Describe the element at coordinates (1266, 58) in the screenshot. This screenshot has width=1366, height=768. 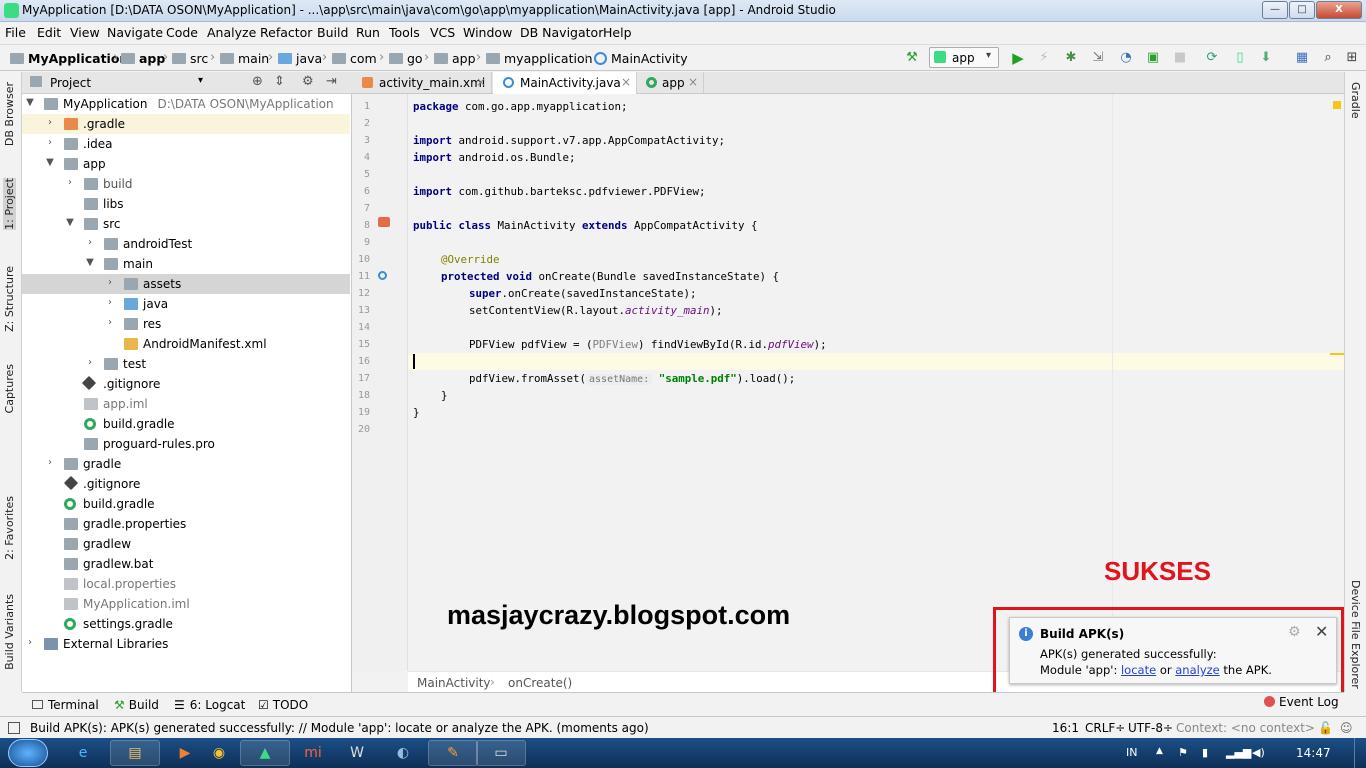
I see `sdk-manager-icon: ⬇` at that location.